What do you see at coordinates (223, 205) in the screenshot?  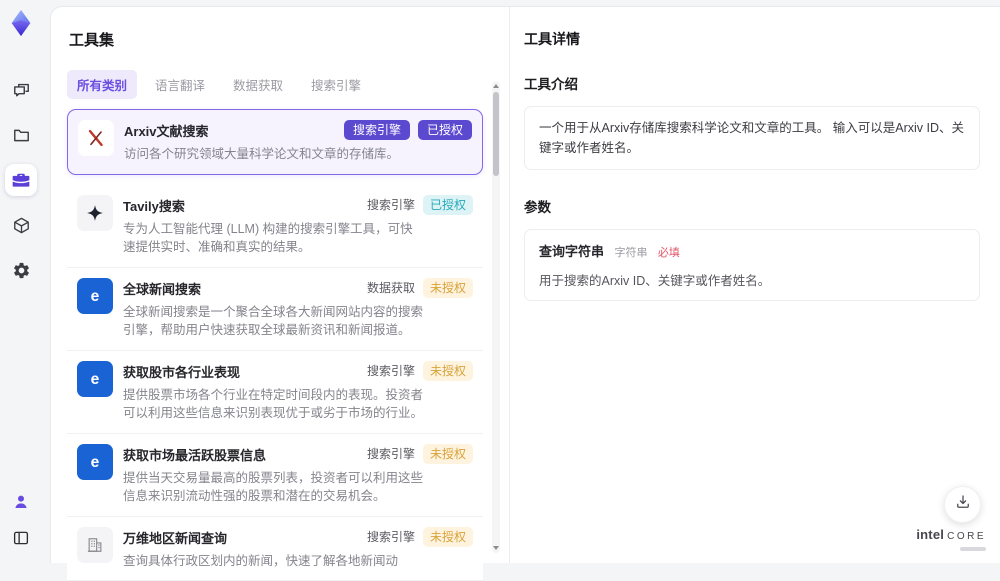 I see `tool-name: Tavily搜索` at bounding box center [223, 205].